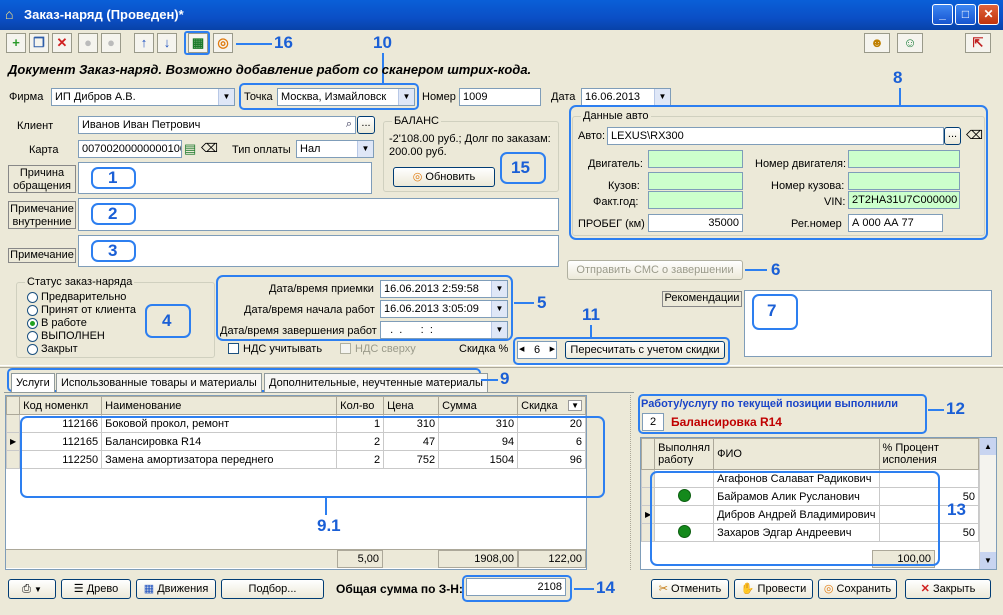 The image size is (1003, 615). Describe the element at coordinates (626, 97) in the screenshot. I see `date-field: 16.06.2013 ▼` at that location.